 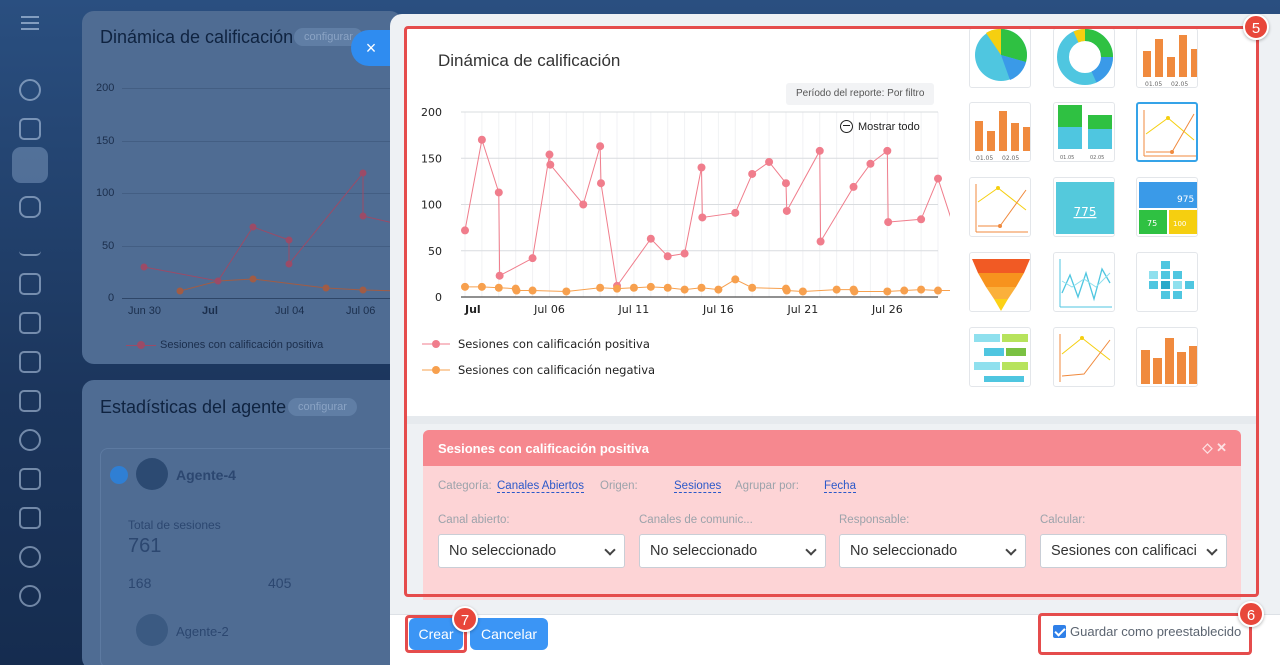 What do you see at coordinates (1059, 631) in the screenshot?
I see `checkbox-checked-icon` at bounding box center [1059, 631].